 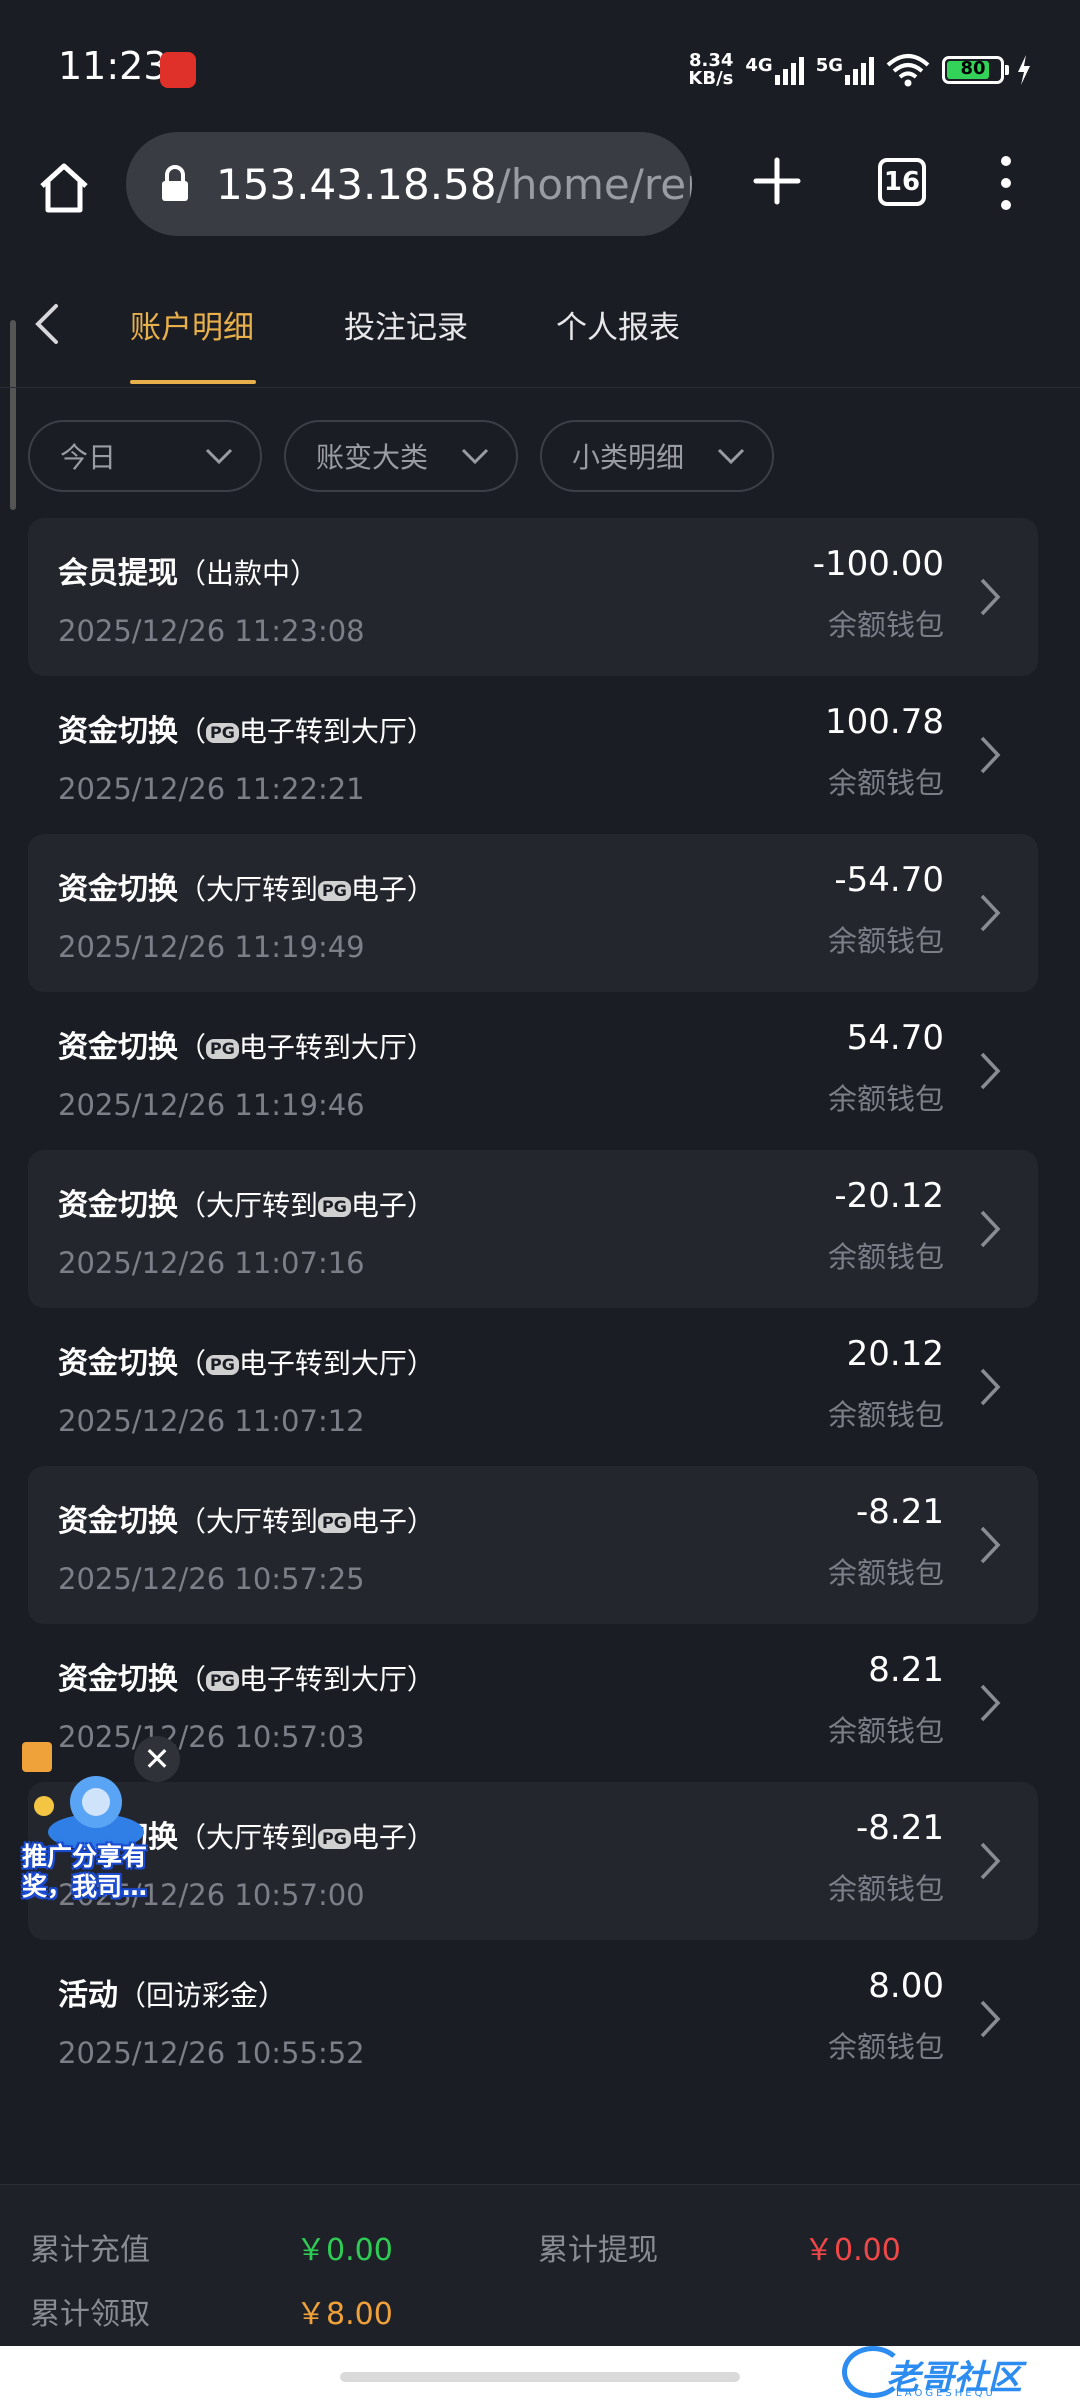 What do you see at coordinates (178, 70) in the screenshot?
I see `app-notification-icon` at bounding box center [178, 70].